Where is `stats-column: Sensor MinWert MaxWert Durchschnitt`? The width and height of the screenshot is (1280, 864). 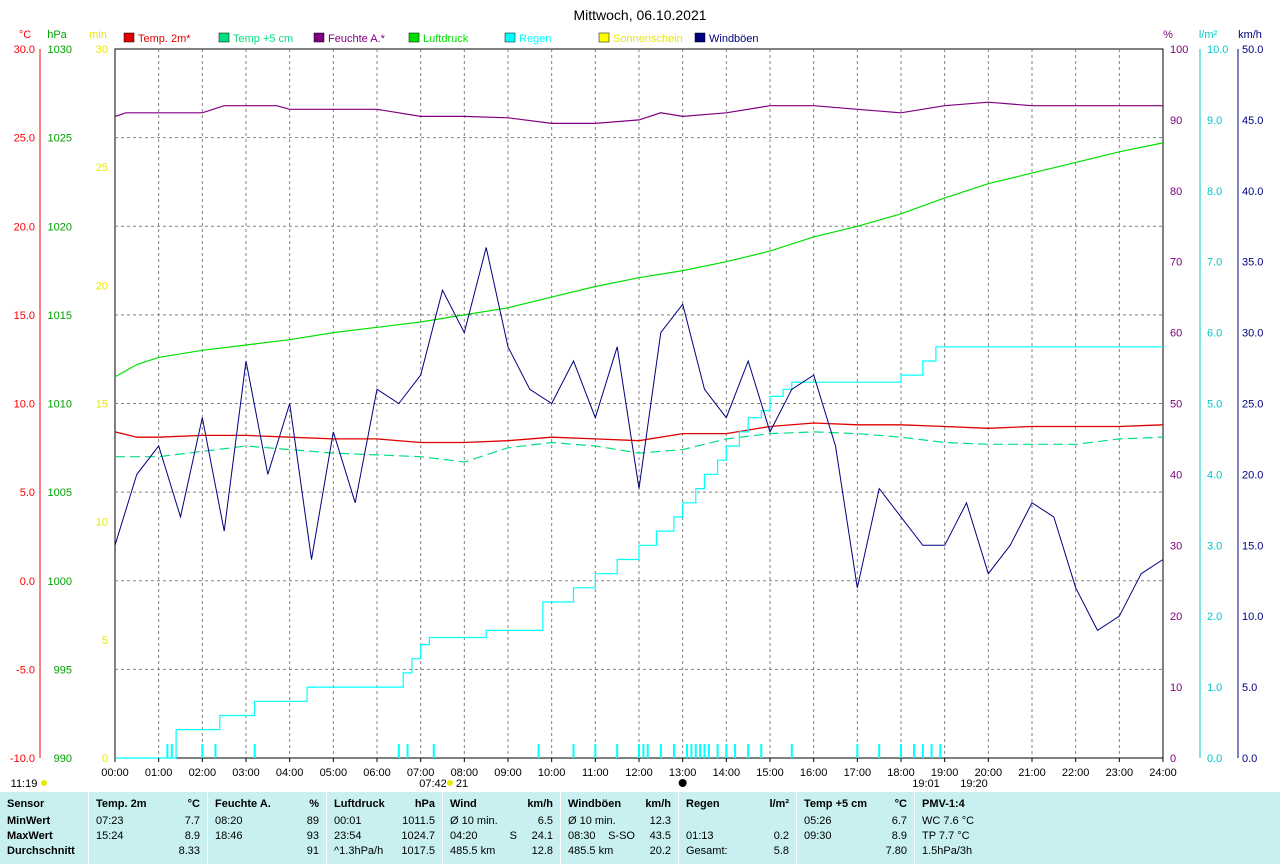
stats-column: Sensor MinWert MaxWert Durchschnitt is located at coordinates (44, 828).